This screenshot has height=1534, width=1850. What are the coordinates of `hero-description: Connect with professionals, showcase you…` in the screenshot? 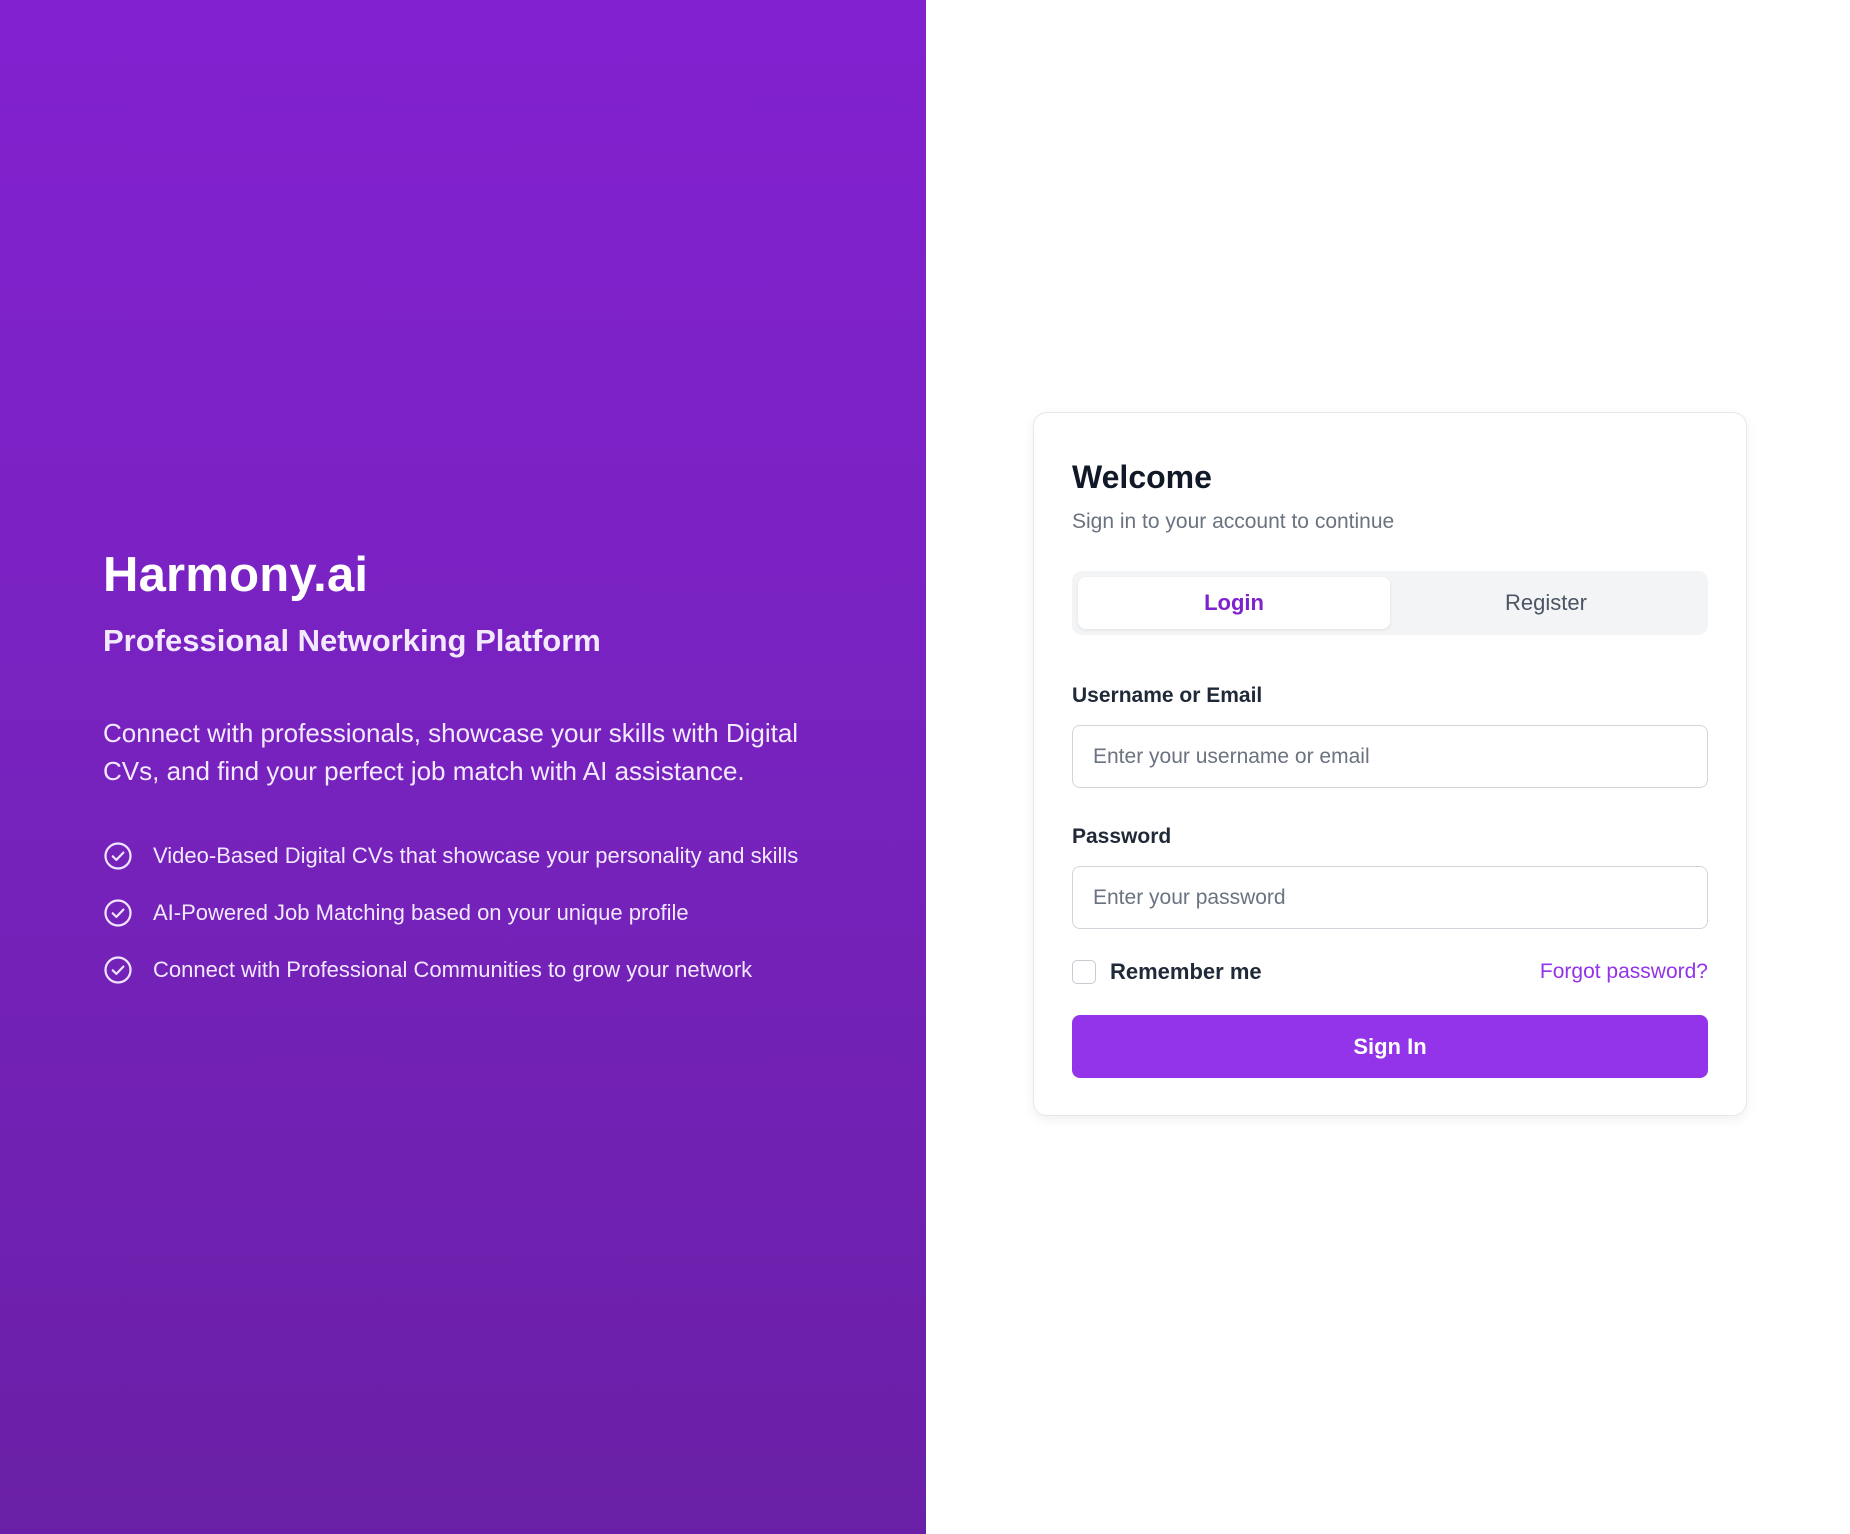 It's located at (451, 752).